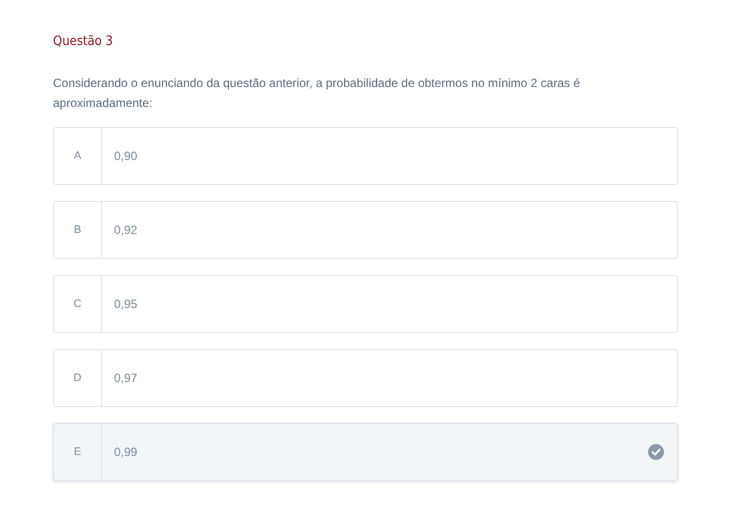  I want to click on answer-option: B 0,92, so click(365, 230).